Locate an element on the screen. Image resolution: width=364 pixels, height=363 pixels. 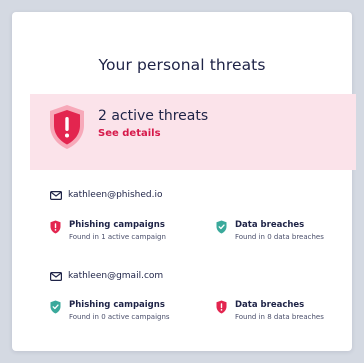
account-email-row: kathleen@gmail.com is located at coordinates (106, 276).